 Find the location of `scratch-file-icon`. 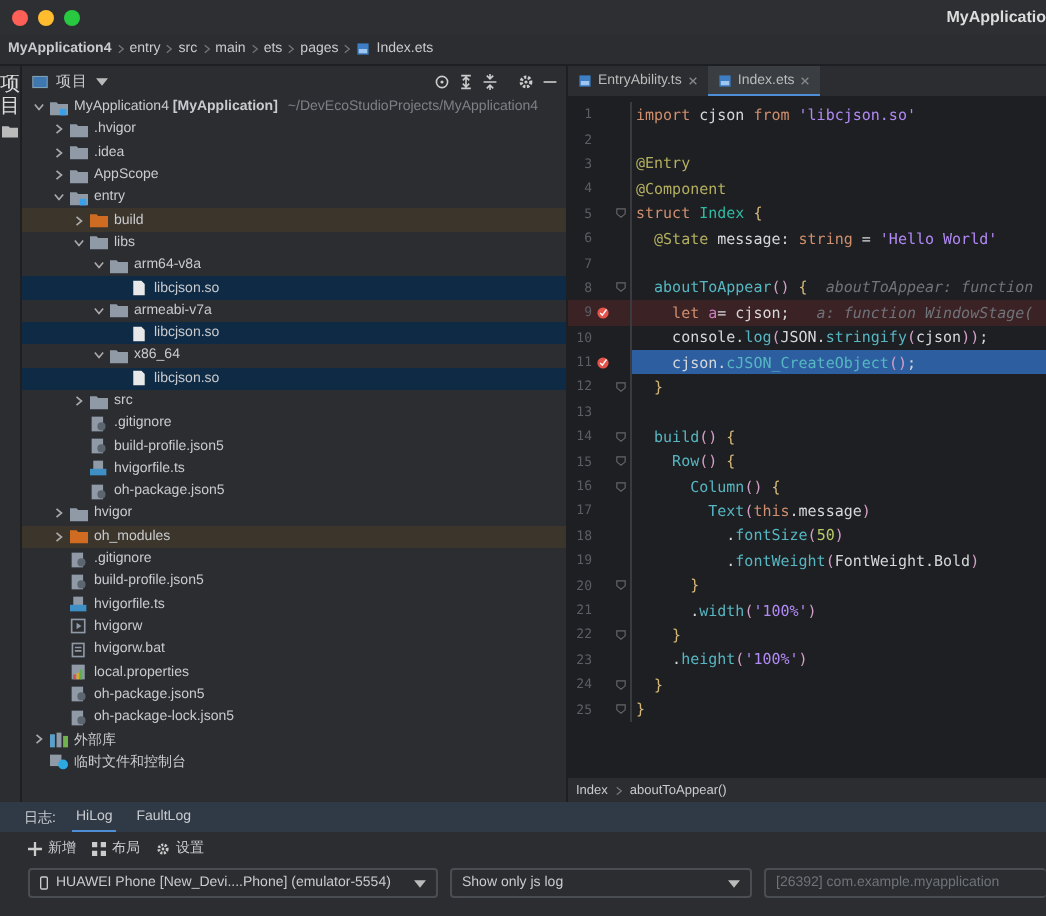

scratch-file-icon is located at coordinates (59, 762).